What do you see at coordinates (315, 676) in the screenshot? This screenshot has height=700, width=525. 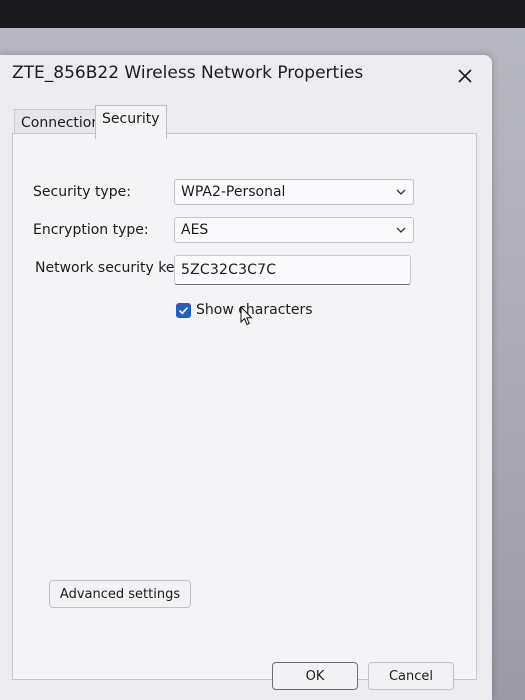 I see `ok-button: OK` at bounding box center [315, 676].